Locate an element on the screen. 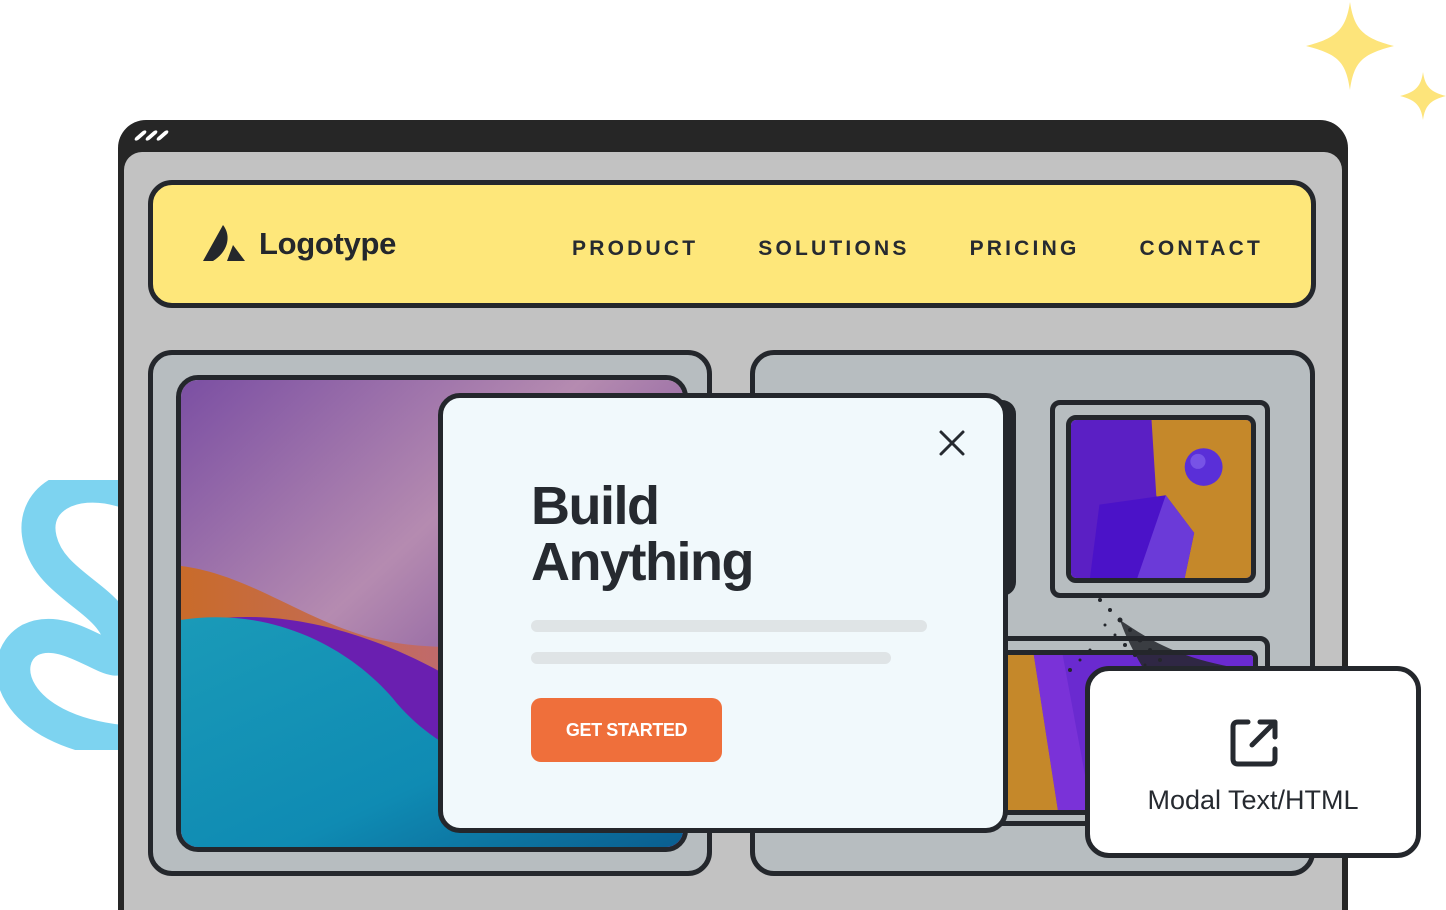 The height and width of the screenshot is (910, 1446). modal-title-line-1: Build is located at coordinates (595, 506).